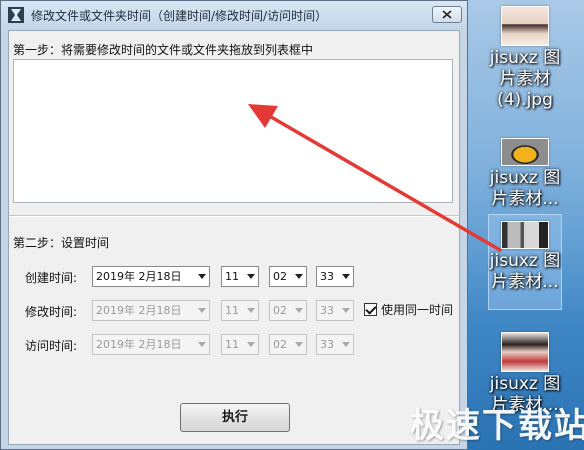 Image resolution: width=584 pixels, height=450 pixels. I want to click on create-hour-value: 11, so click(232, 276).